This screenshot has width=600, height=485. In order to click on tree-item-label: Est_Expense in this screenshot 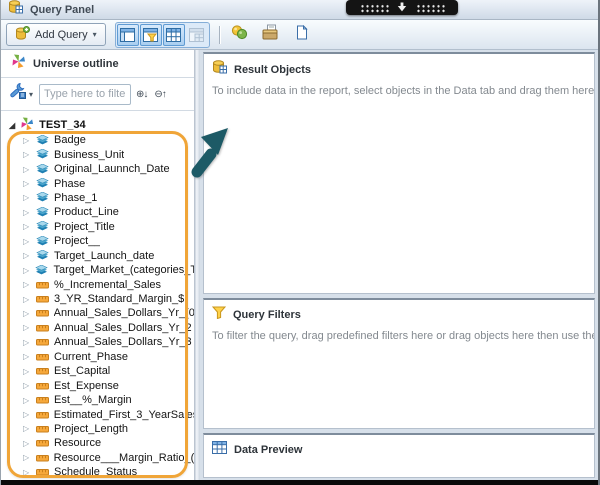, I will do `click(86, 385)`.